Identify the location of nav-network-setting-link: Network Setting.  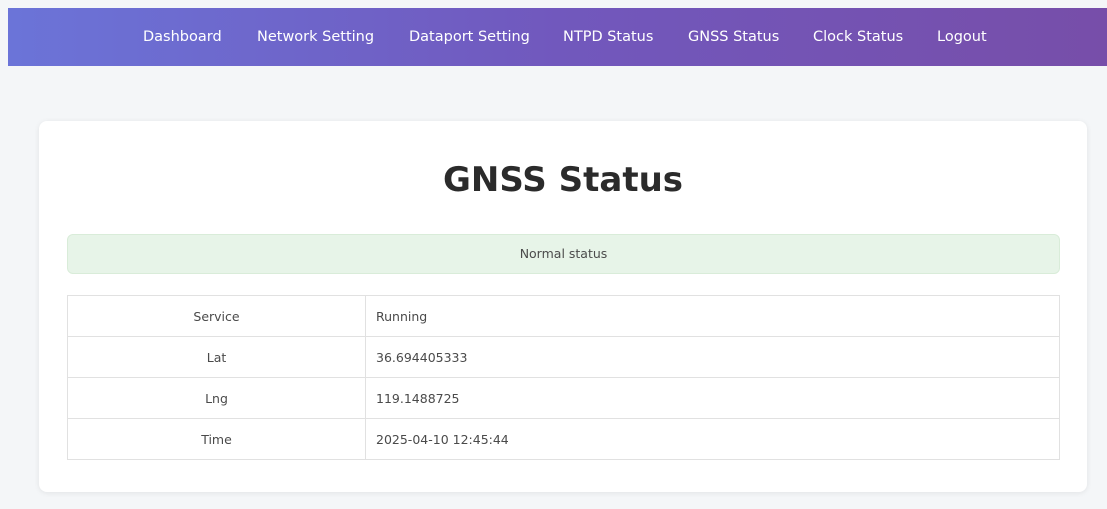
(315, 37).